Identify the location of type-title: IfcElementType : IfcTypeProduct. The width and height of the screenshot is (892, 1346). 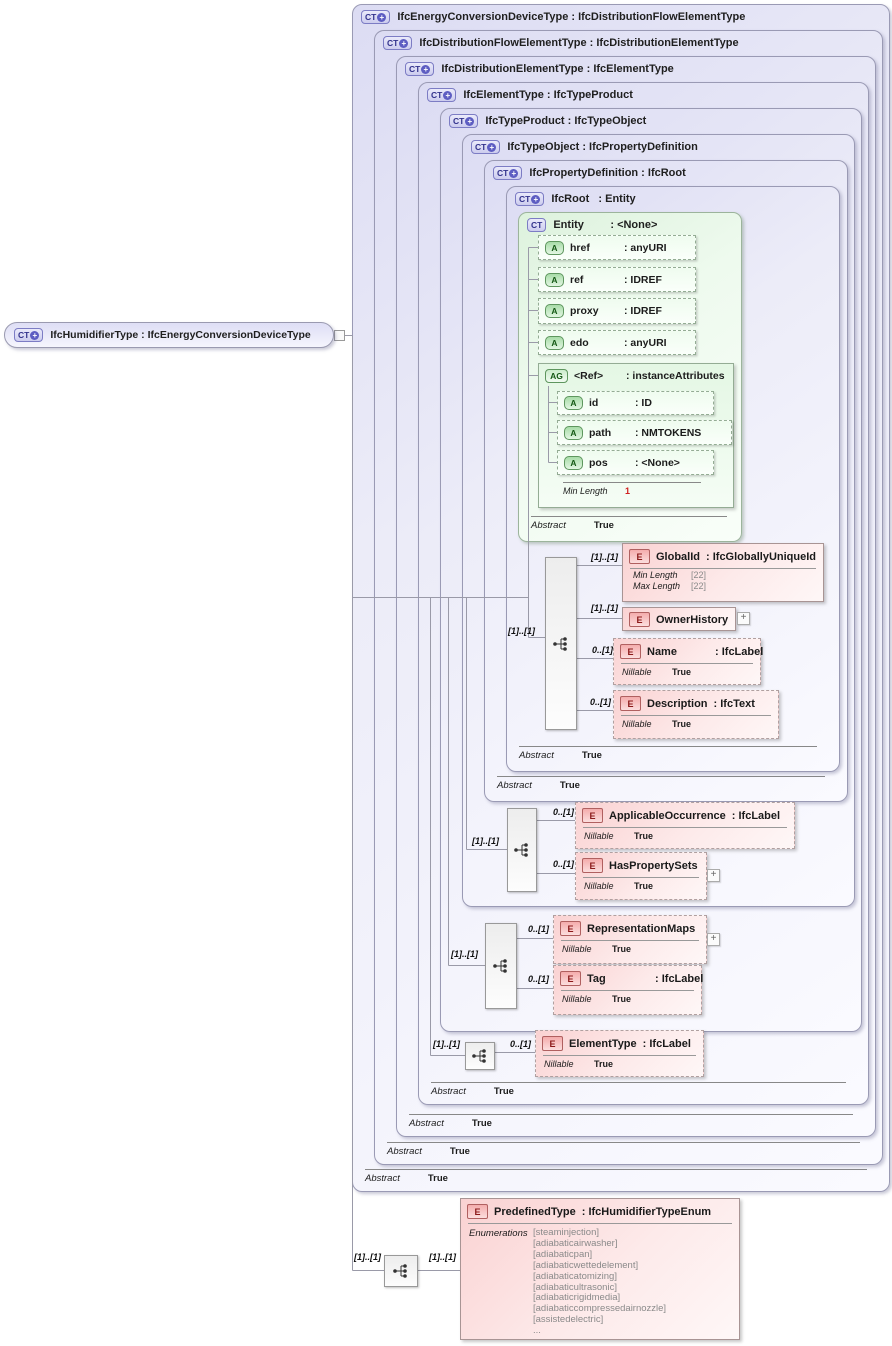
(548, 95).